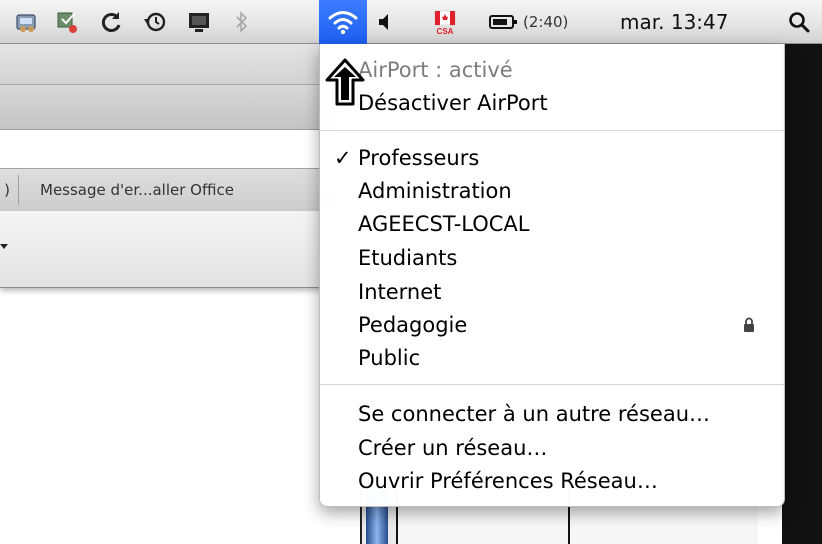  I want to click on network-item-professeurs: ✓ Professeurs, so click(552, 158).